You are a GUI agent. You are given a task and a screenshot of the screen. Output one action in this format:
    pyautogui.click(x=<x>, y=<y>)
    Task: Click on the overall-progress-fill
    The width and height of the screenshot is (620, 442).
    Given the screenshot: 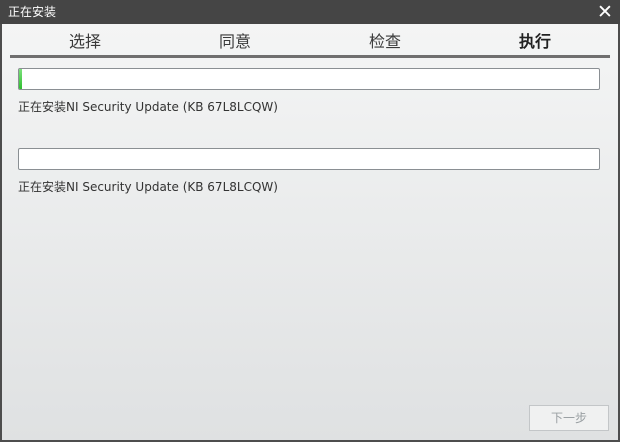 What is the action you would take?
    pyautogui.click(x=21, y=79)
    